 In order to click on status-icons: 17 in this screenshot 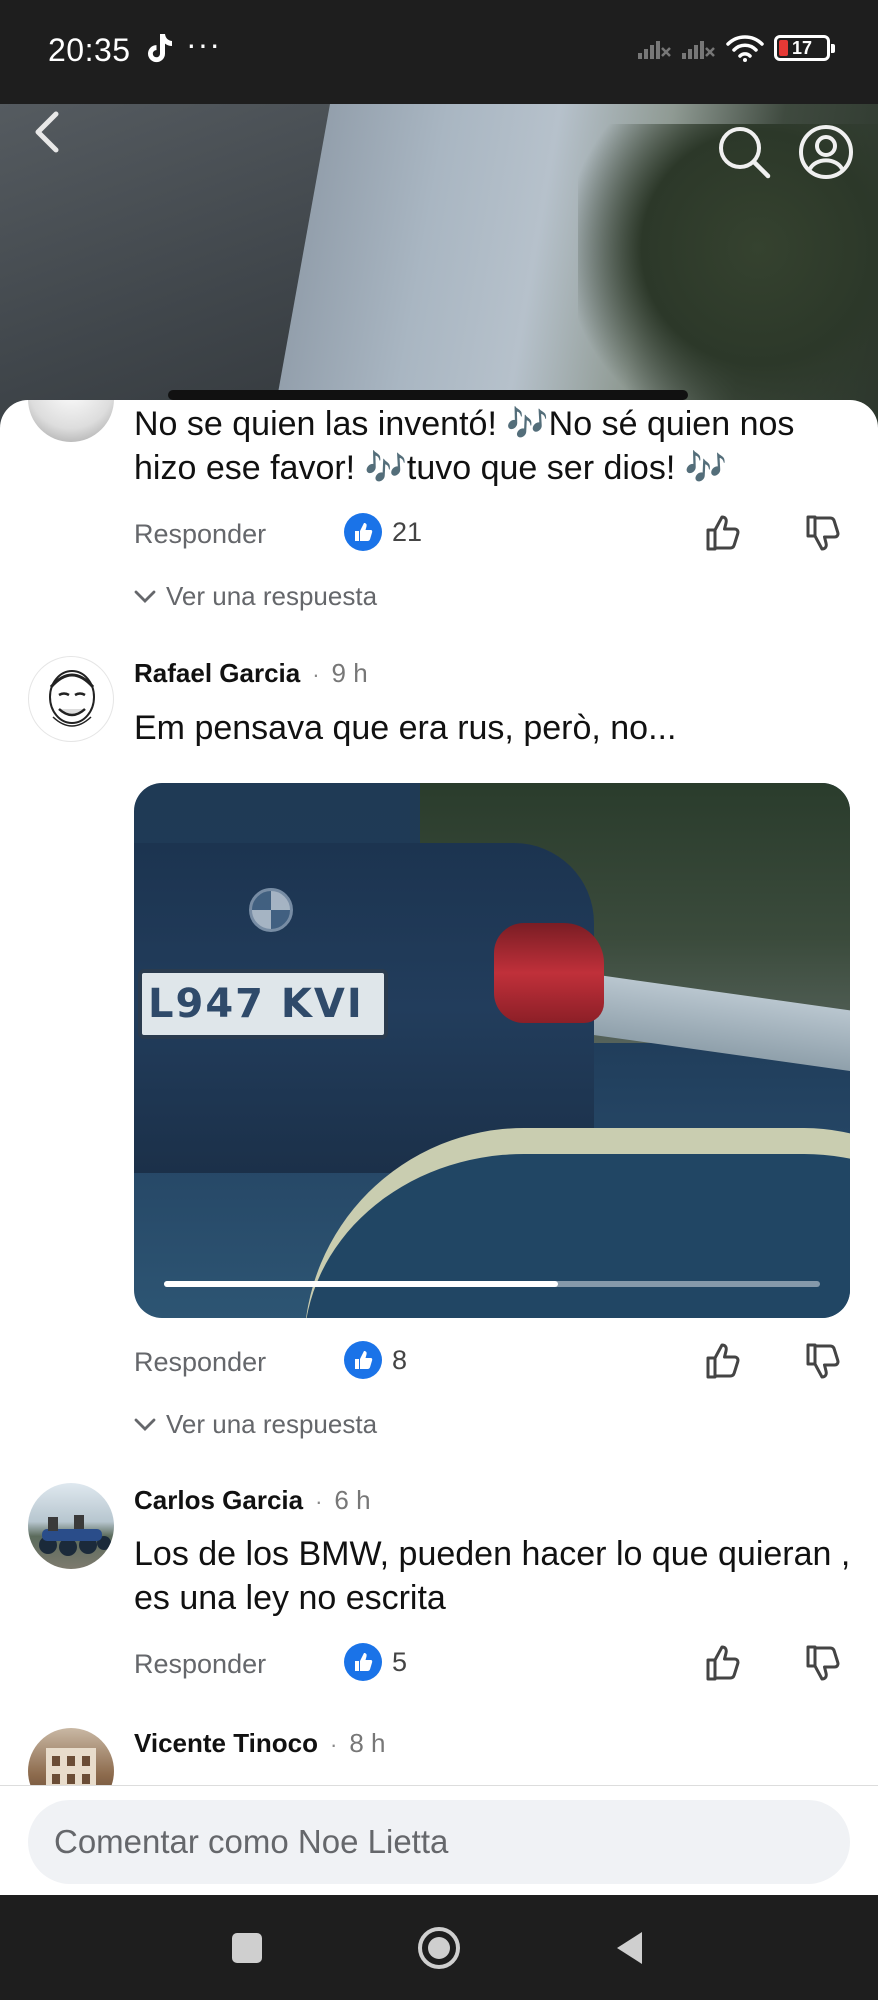, I will do `click(736, 48)`.